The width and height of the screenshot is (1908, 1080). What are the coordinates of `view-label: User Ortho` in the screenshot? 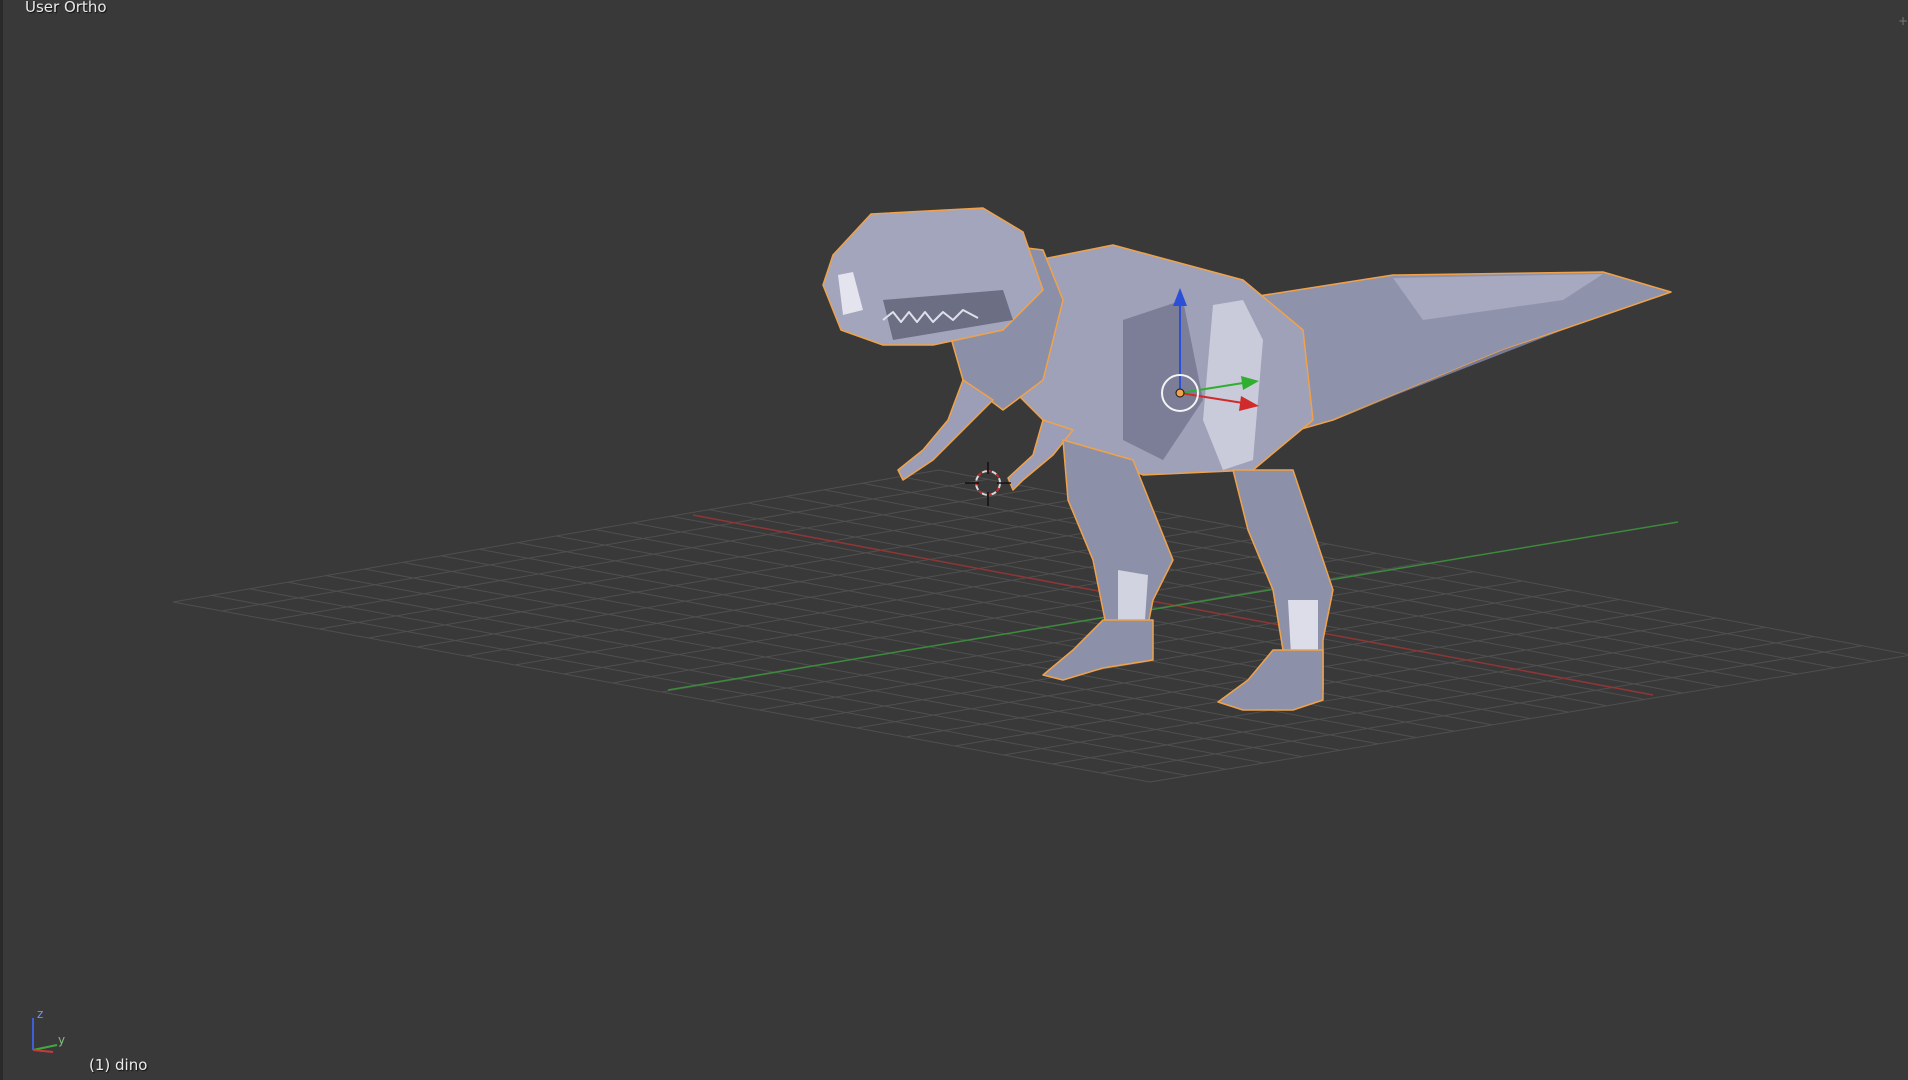 It's located at (66, 8).